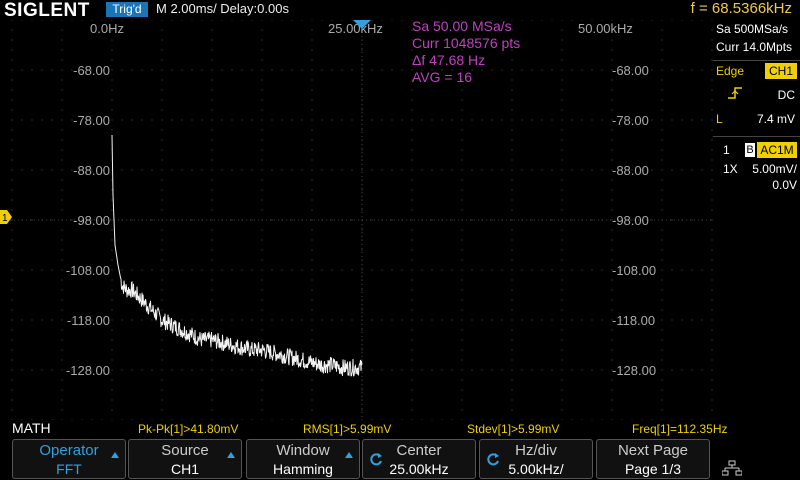  I want to click on channel-number: 1, so click(726, 150).